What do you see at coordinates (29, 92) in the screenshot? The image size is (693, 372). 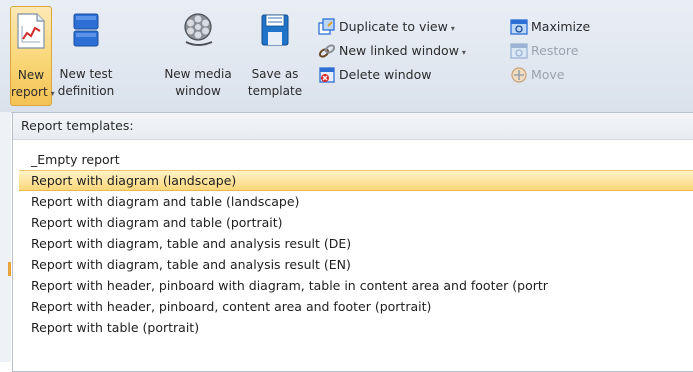 I see `new-report-label-2: report` at bounding box center [29, 92].